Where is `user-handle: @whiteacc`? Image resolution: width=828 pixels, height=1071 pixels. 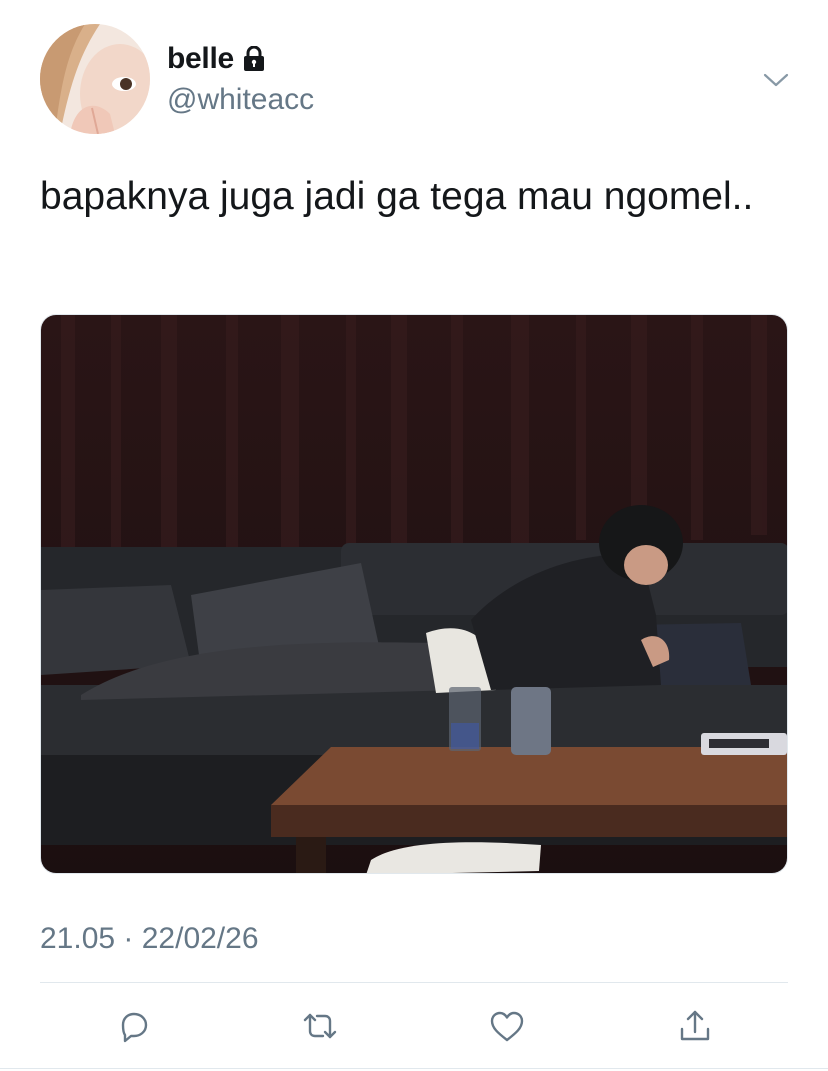
user-handle: @whiteacc is located at coordinates (240, 100).